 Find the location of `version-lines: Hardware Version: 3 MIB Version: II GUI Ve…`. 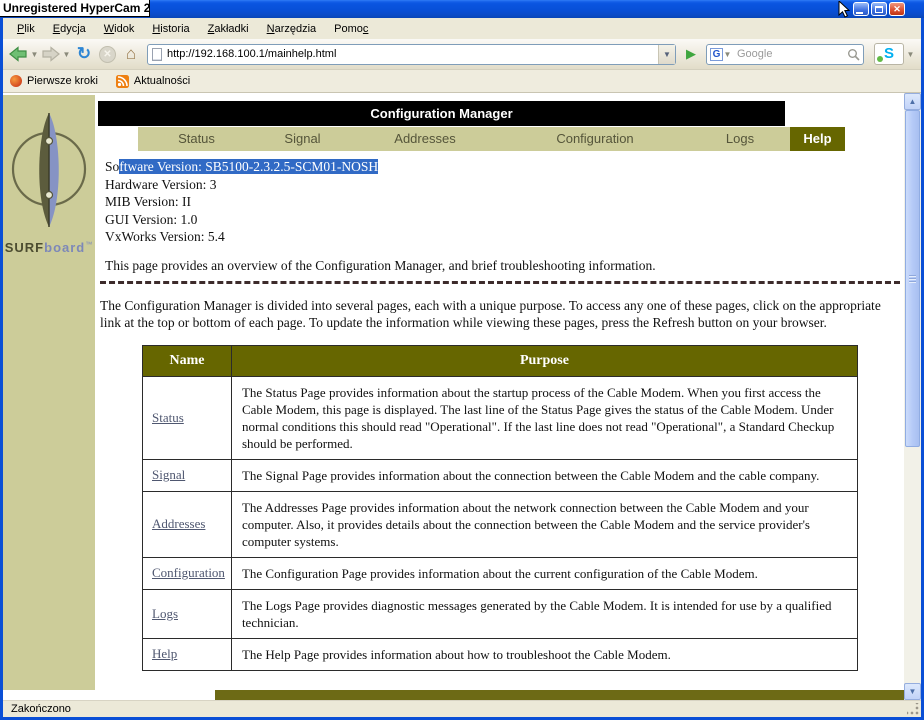

version-lines: Hardware Version: 3 MIB Version: II GUI Ve… is located at coordinates (504, 211).